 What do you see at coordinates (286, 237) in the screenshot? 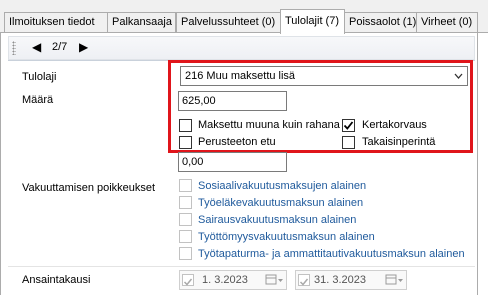
I see `exception-label: Työttömyysvakuutusmaksun alainen` at bounding box center [286, 237].